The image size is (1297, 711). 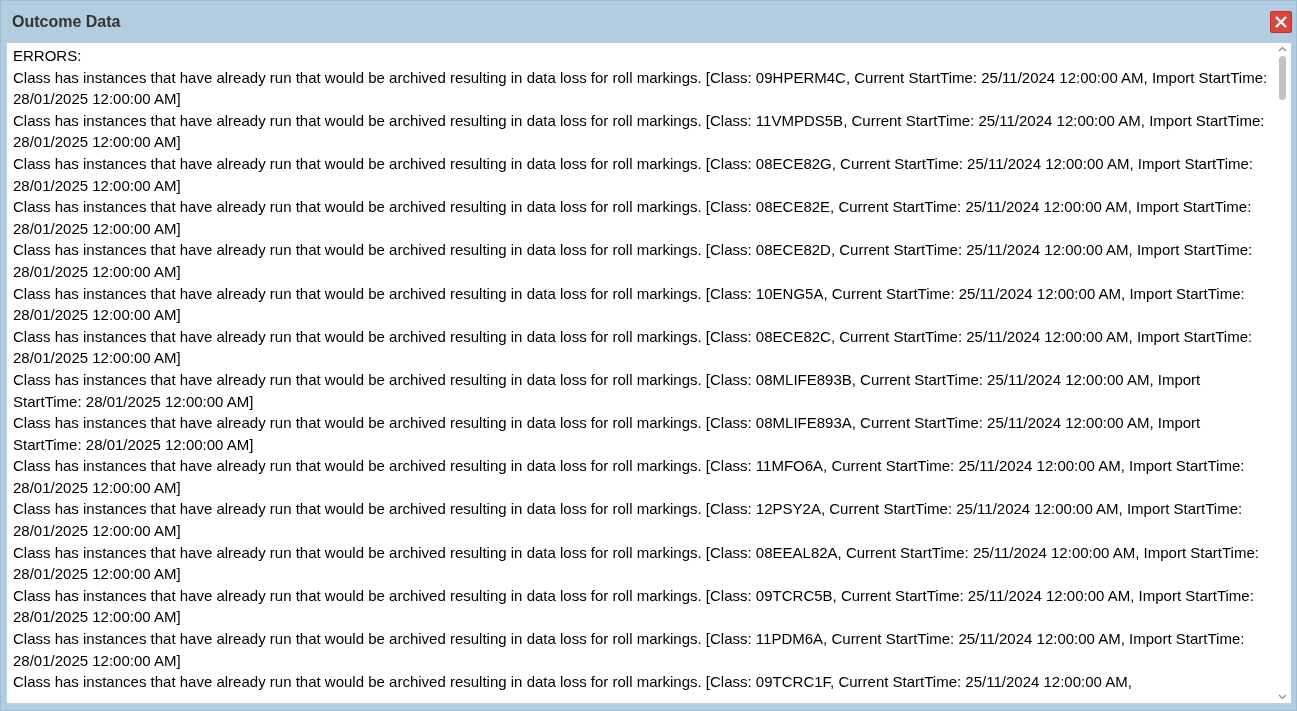 What do you see at coordinates (1282, 697) in the screenshot?
I see `scroll-down-icon` at bounding box center [1282, 697].